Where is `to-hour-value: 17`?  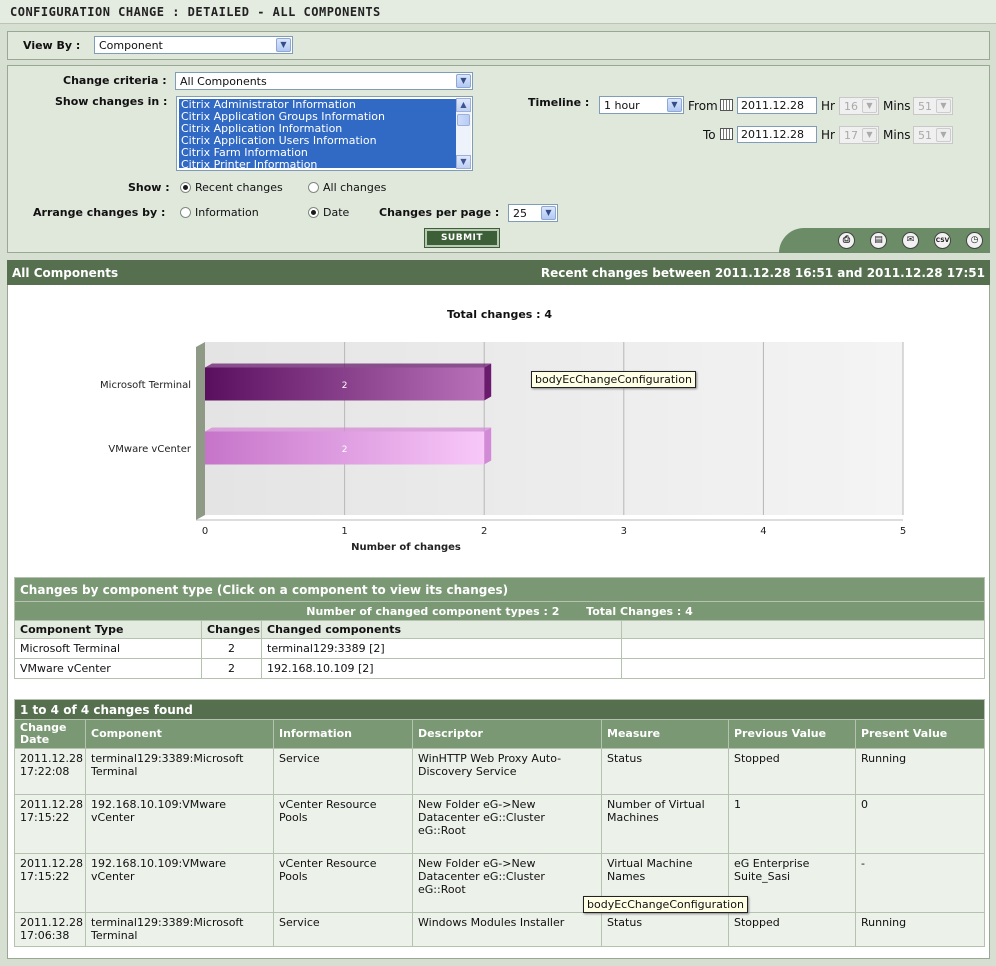 to-hour-value: 17 is located at coordinates (851, 135).